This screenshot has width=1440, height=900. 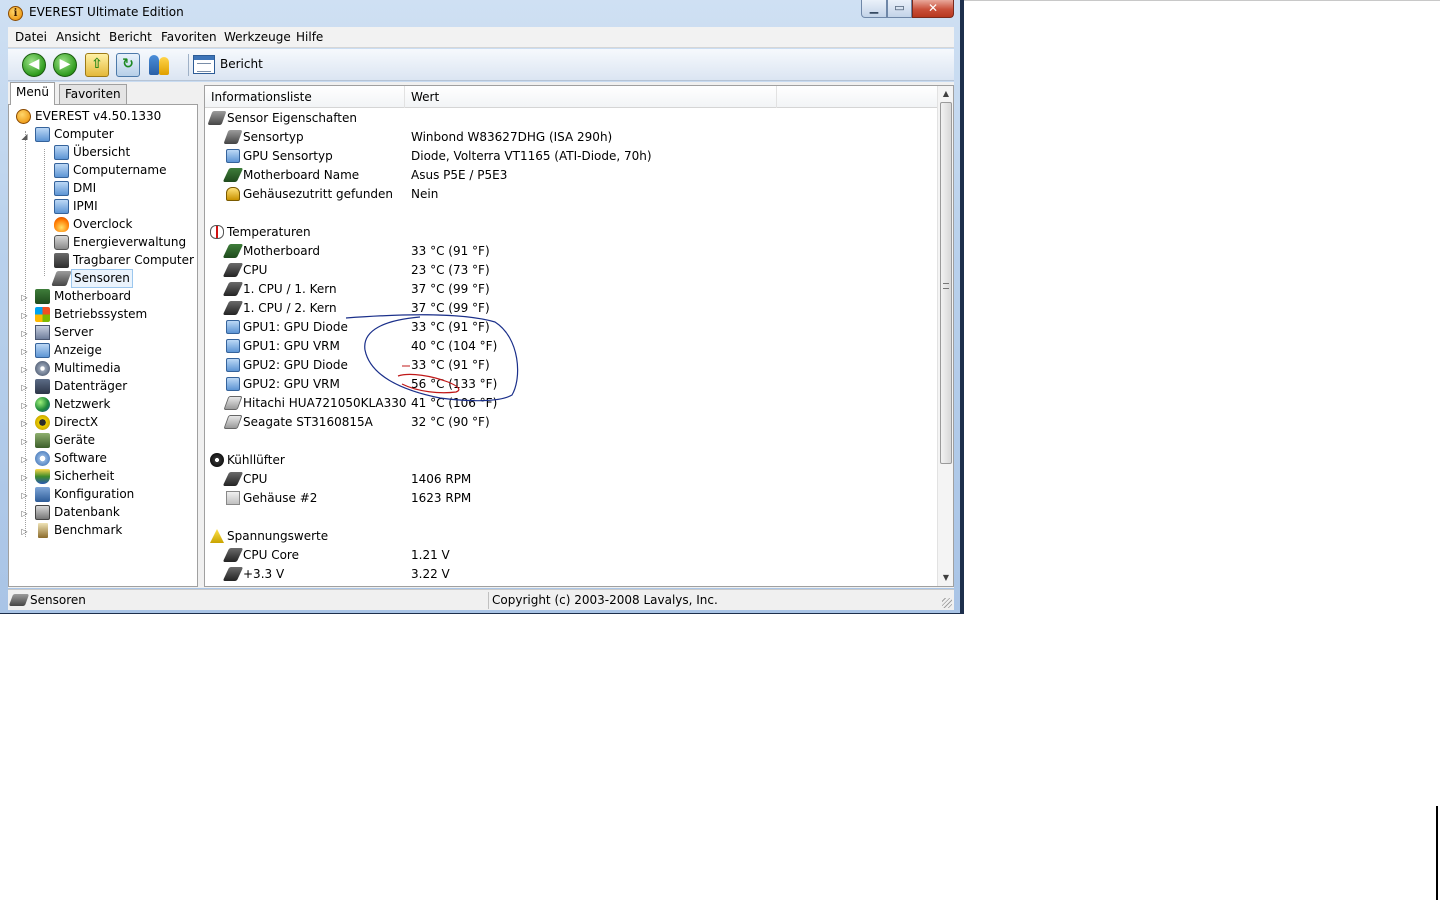 What do you see at coordinates (945, 94) in the screenshot?
I see `scroll-up-icon: ▲` at bounding box center [945, 94].